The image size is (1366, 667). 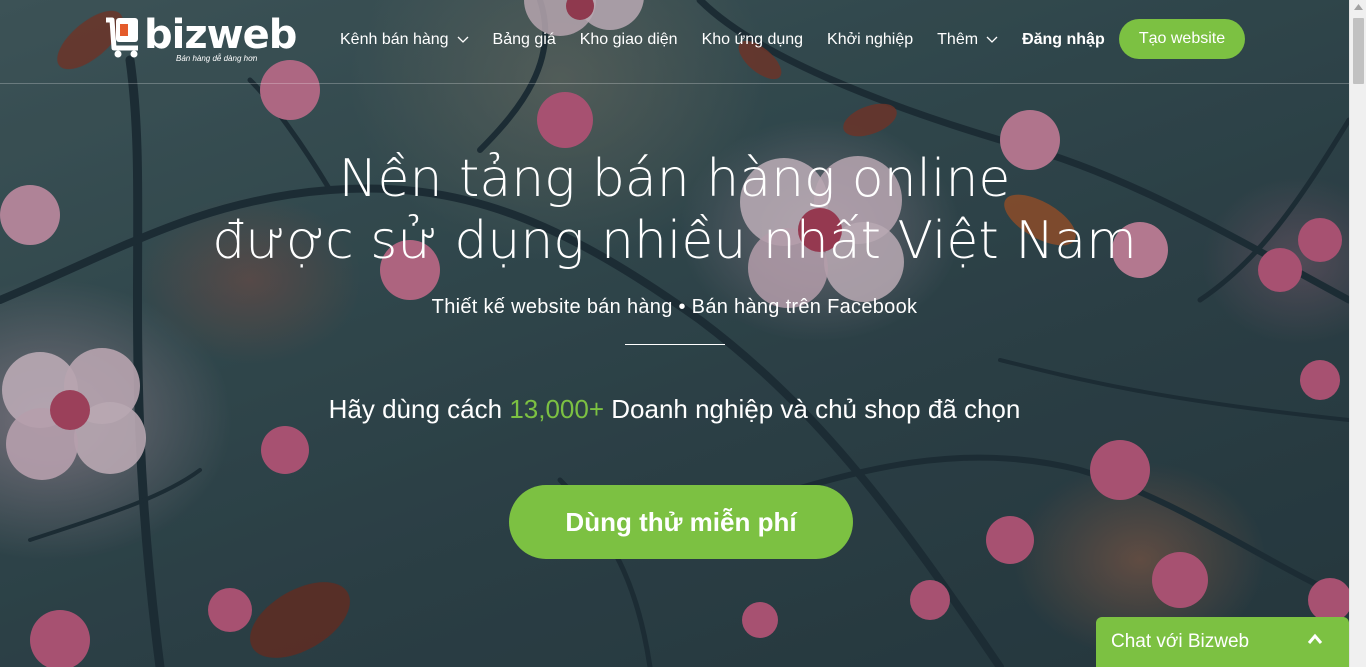 I want to click on logo-wordmark: bizweb, so click(x=220, y=35).